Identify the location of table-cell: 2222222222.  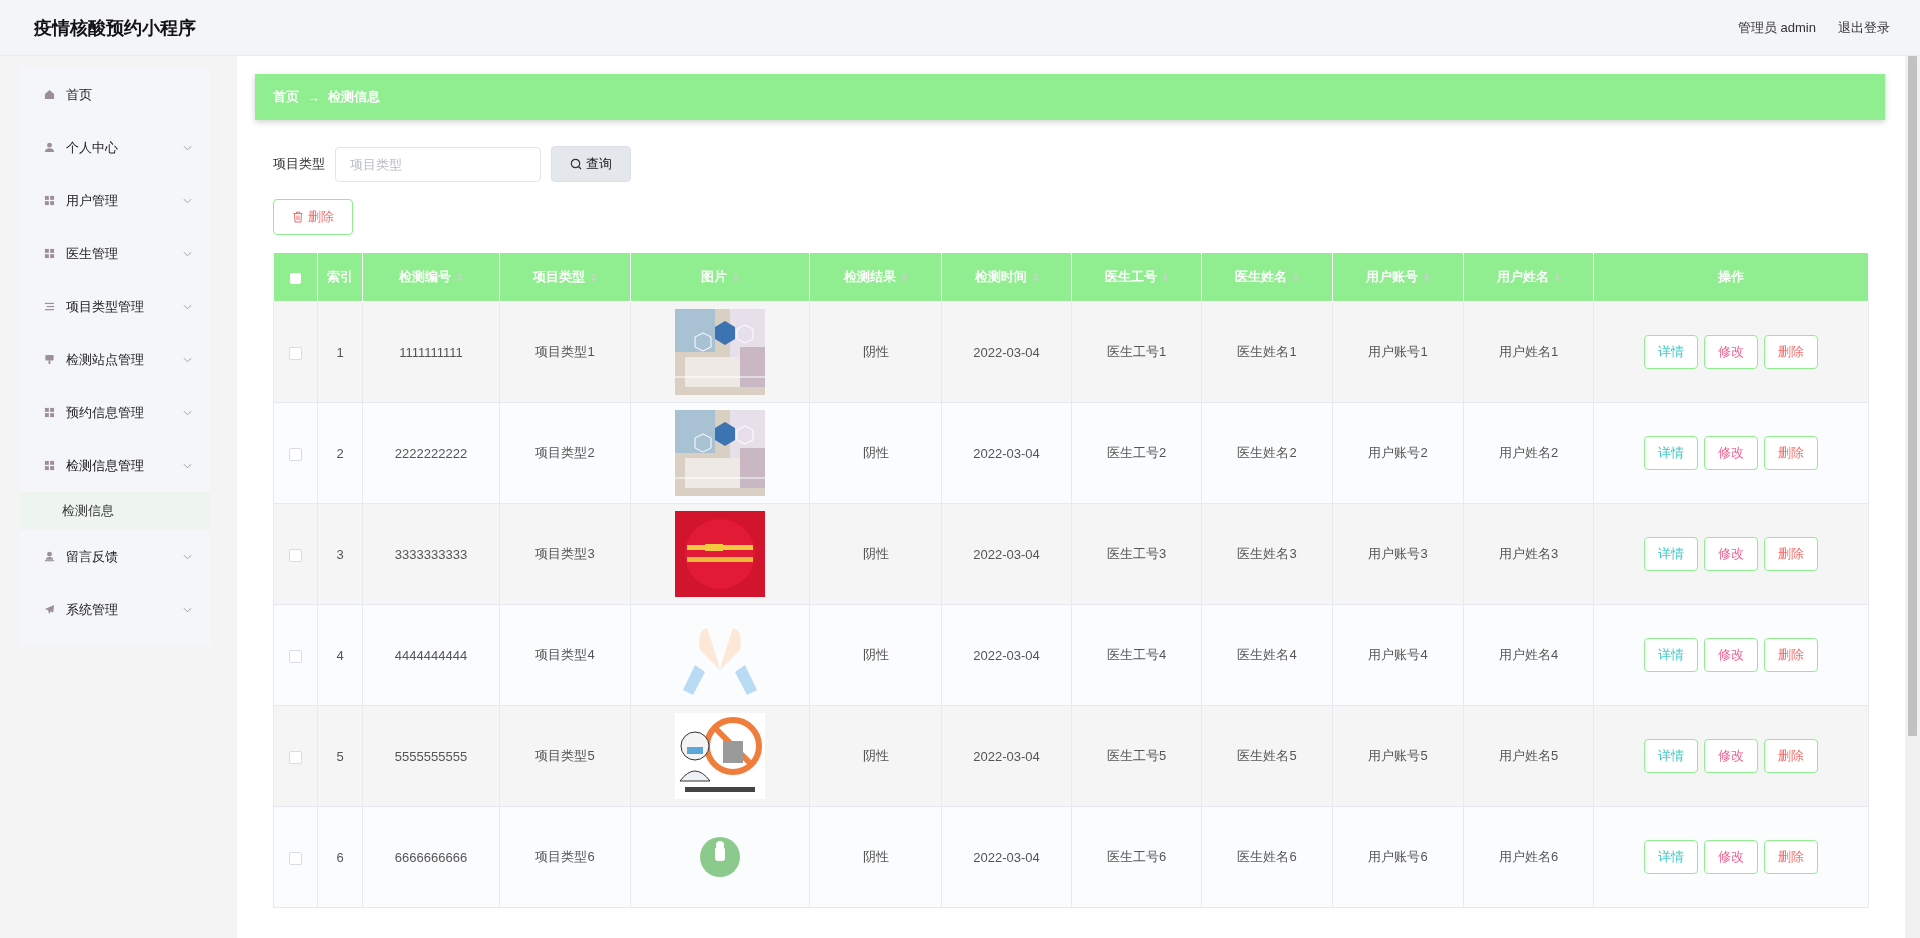
(431, 453).